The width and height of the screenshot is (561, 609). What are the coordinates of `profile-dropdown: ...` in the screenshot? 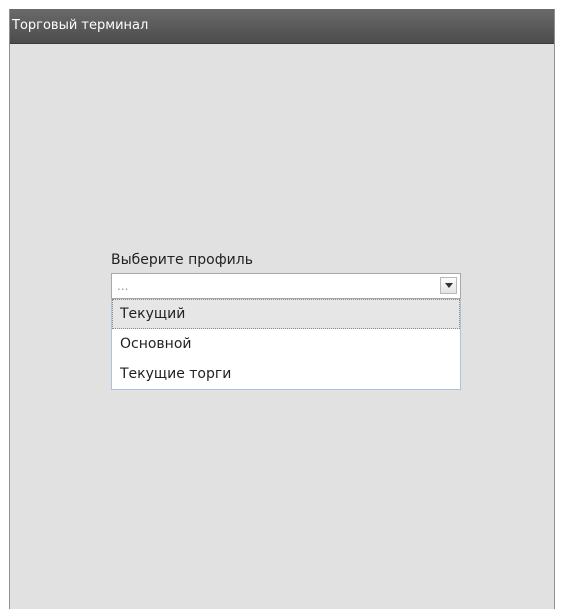 It's located at (286, 286).